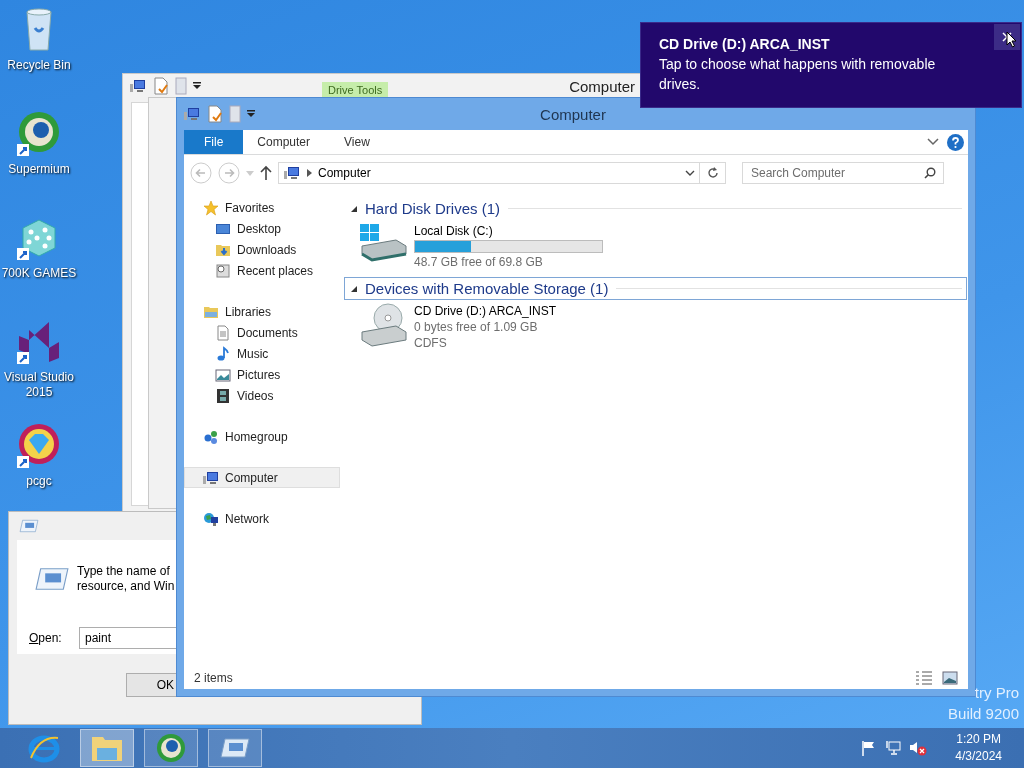 This screenshot has width=1024, height=768. Describe the element at coordinates (262, 353) in the screenshot. I see `nav-item: Music` at that location.